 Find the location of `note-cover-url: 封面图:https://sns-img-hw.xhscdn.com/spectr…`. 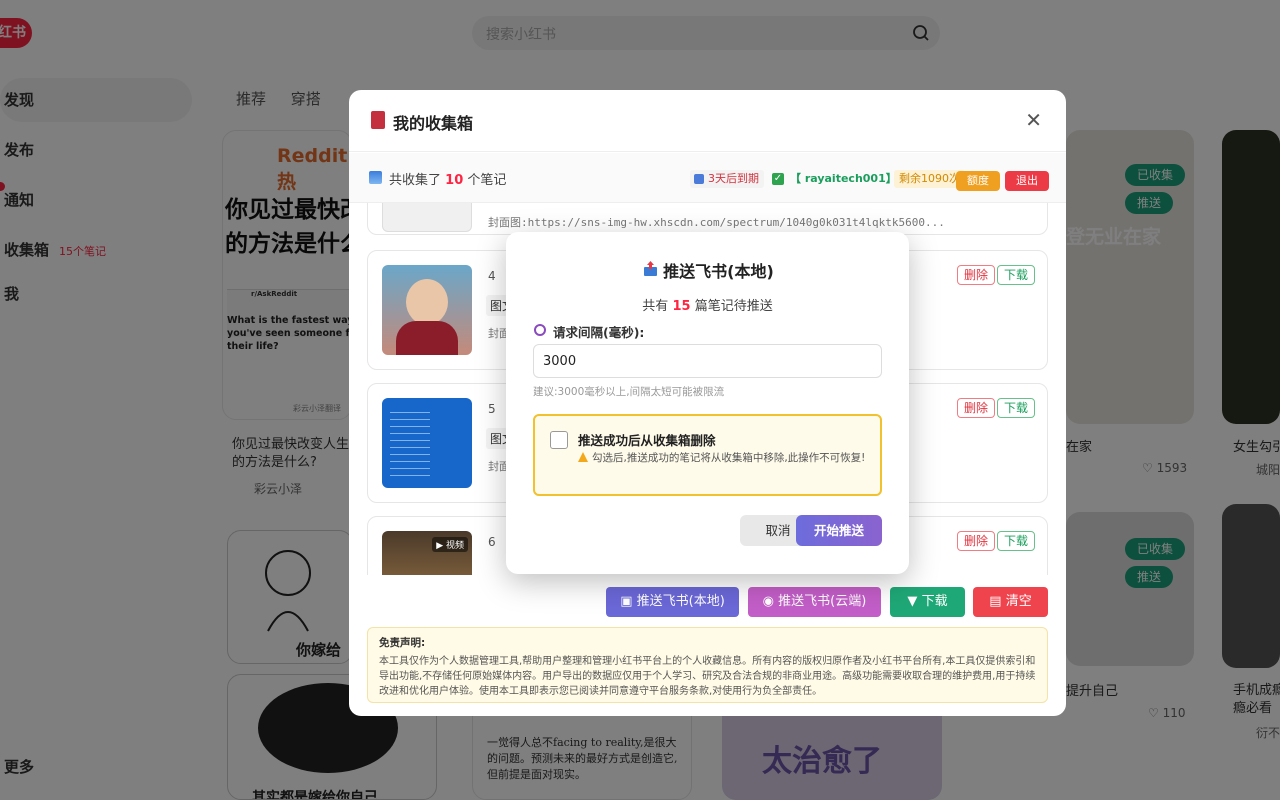

note-cover-url: 封面图:https://sns-img-hw.xhscdn.com/spectr… is located at coordinates (716, 222).